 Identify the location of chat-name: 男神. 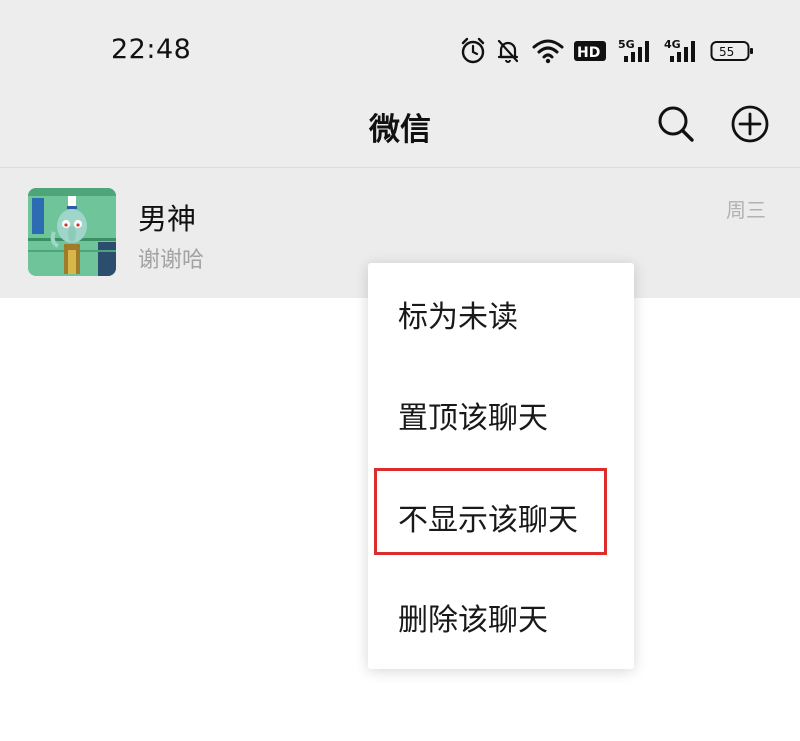
(167, 219).